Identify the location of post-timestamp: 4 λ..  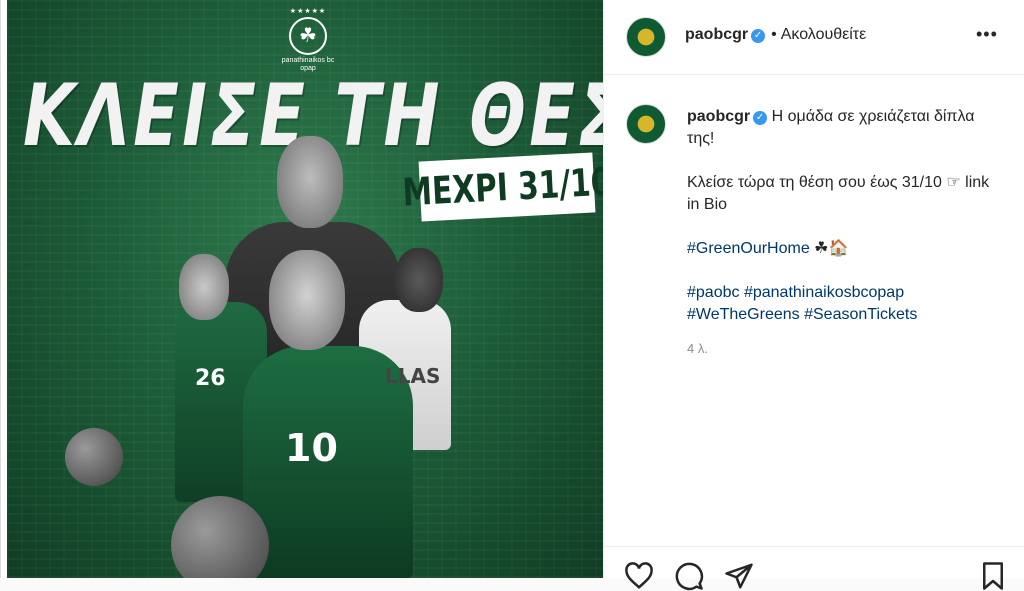
(842, 349).